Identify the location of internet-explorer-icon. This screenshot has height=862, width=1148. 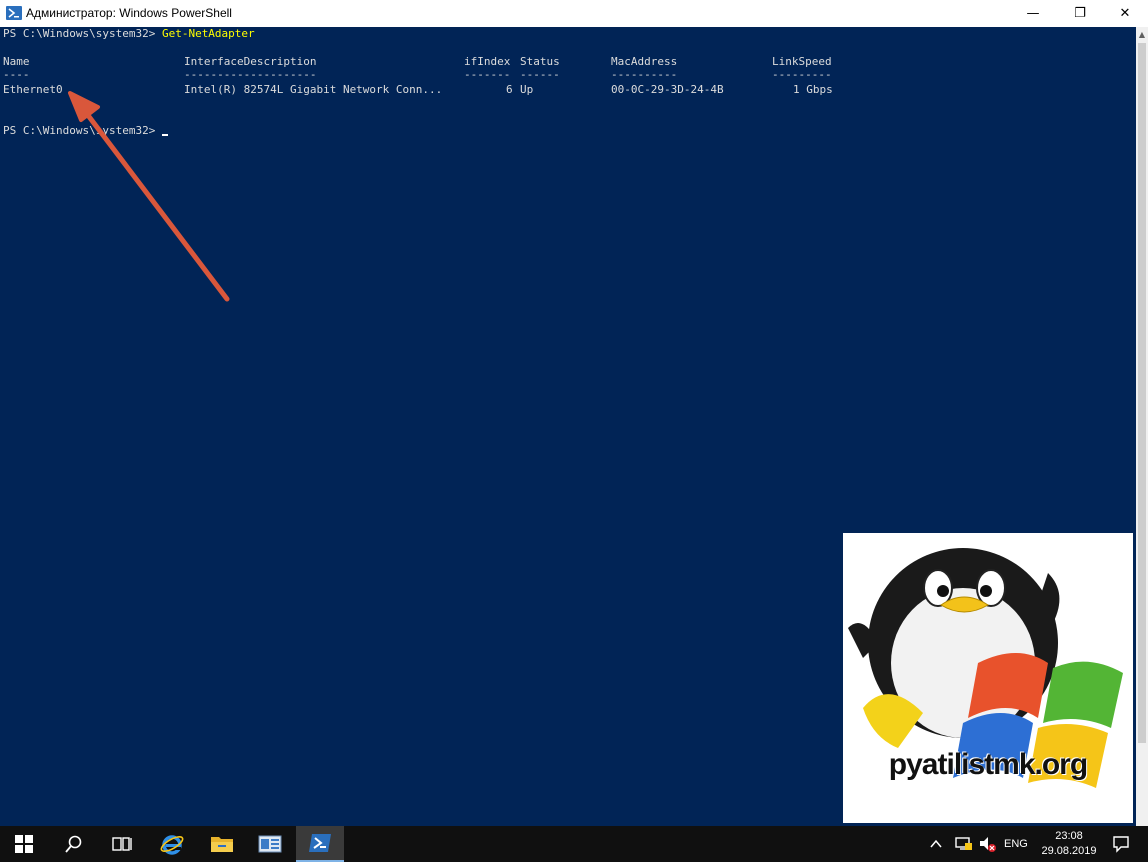
(172, 845).